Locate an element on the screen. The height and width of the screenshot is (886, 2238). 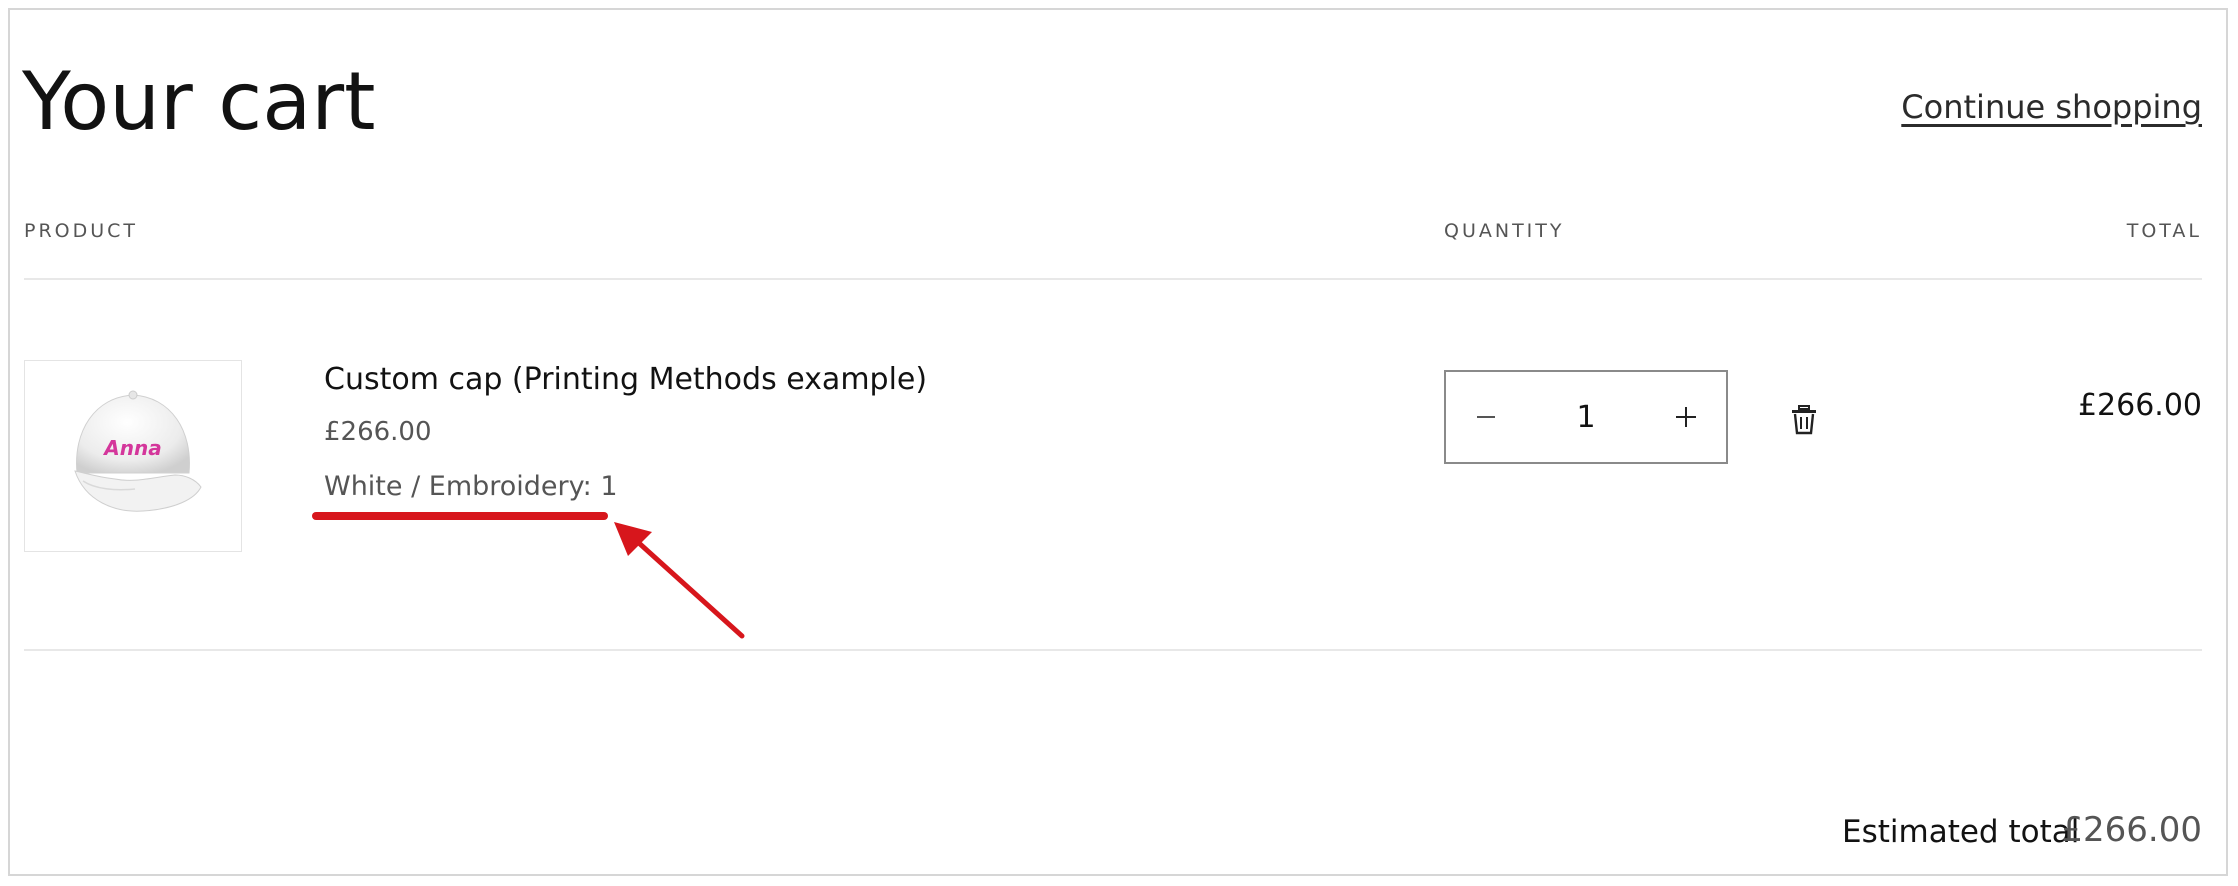
remove-item-button is located at coordinates (1804, 420).